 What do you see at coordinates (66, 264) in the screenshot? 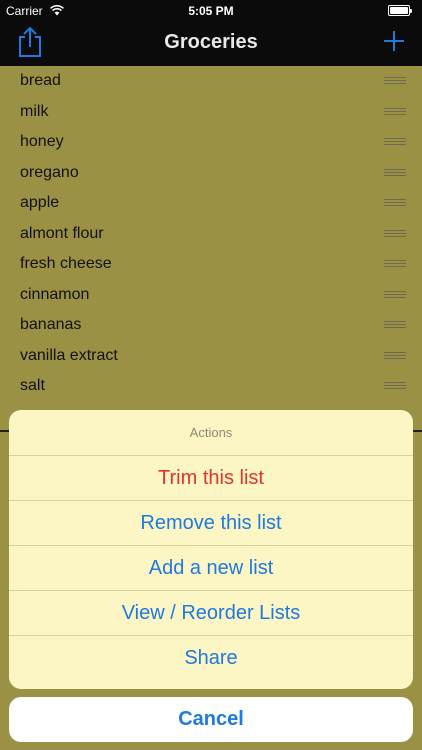
I see `item-label: fresh cheese` at bounding box center [66, 264].